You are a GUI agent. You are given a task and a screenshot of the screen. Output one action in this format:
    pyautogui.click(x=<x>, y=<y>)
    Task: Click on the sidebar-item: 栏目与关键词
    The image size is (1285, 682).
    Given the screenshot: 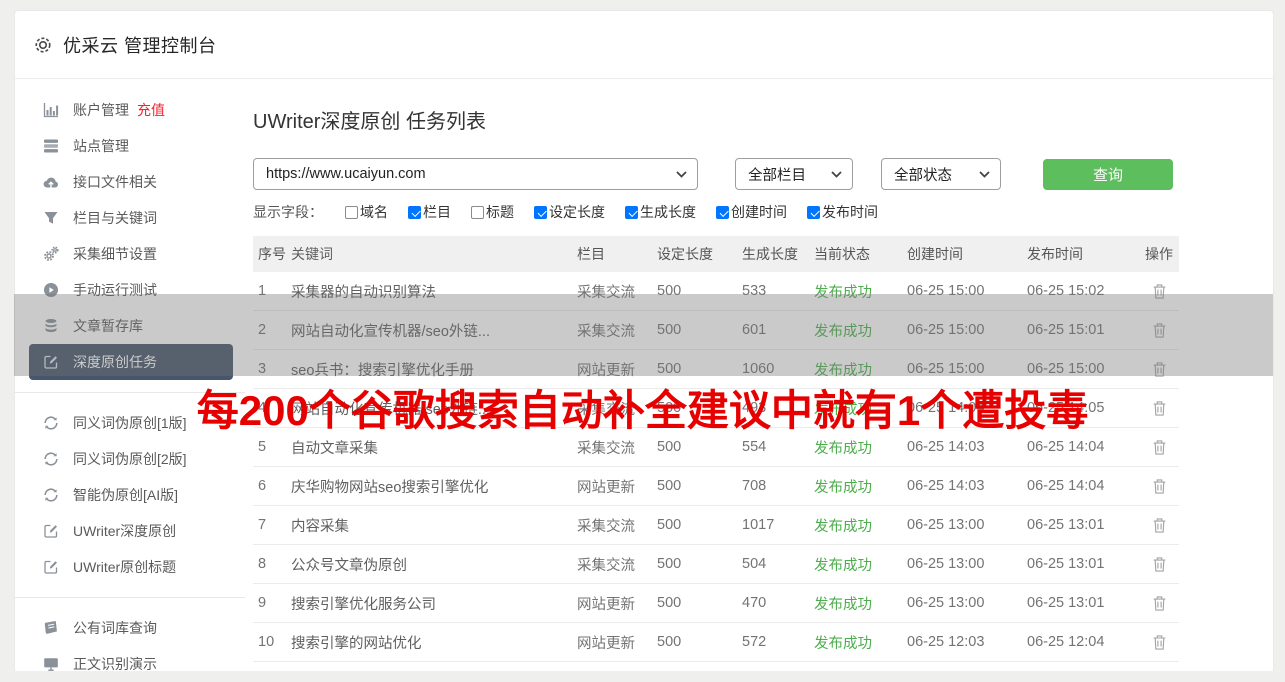 What is the action you would take?
    pyautogui.click(x=131, y=218)
    